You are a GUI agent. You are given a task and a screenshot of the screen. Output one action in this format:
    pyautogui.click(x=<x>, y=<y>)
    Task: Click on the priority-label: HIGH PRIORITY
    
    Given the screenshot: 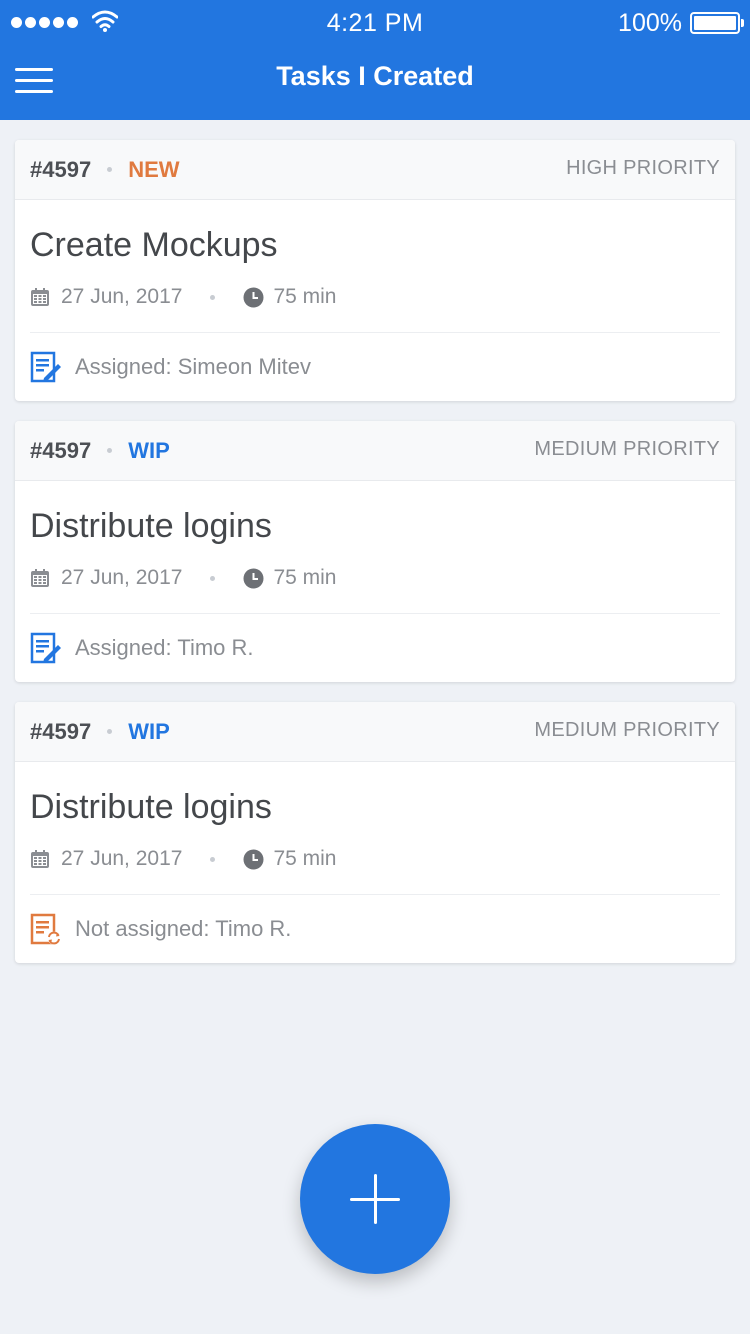 What is the action you would take?
    pyautogui.click(x=643, y=168)
    